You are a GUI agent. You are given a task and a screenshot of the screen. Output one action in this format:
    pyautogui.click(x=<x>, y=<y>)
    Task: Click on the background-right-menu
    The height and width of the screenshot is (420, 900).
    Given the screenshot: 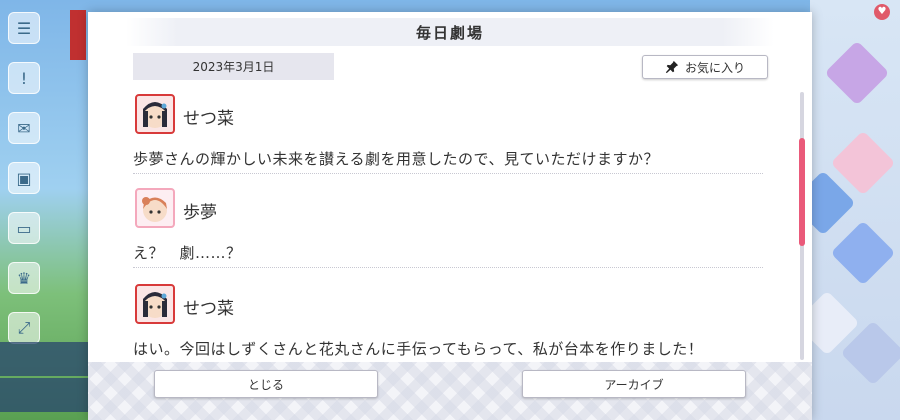 What is the action you would take?
    pyautogui.click(x=845, y=210)
    